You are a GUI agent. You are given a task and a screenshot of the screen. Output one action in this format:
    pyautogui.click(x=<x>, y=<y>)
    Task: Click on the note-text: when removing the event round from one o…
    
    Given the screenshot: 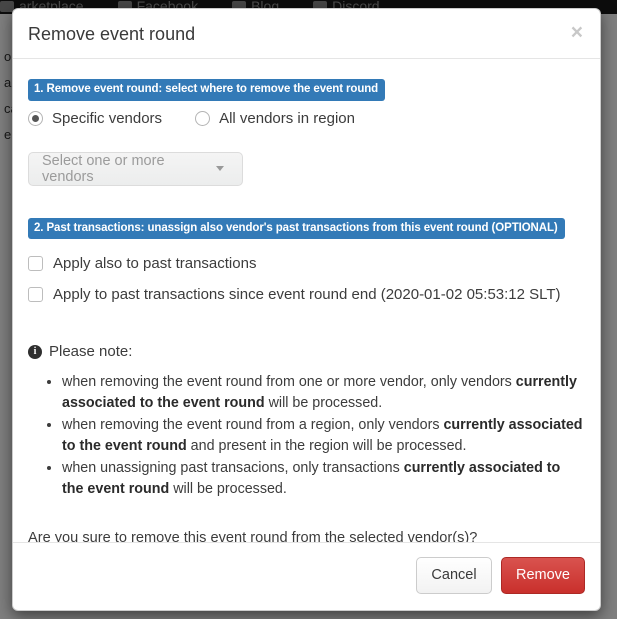 What is the action you would take?
    pyautogui.click(x=289, y=382)
    